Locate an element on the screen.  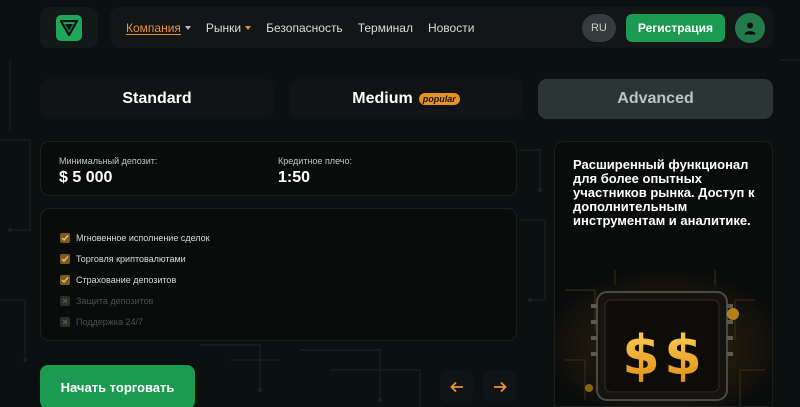
popular-badge: popular is located at coordinates (439, 99).